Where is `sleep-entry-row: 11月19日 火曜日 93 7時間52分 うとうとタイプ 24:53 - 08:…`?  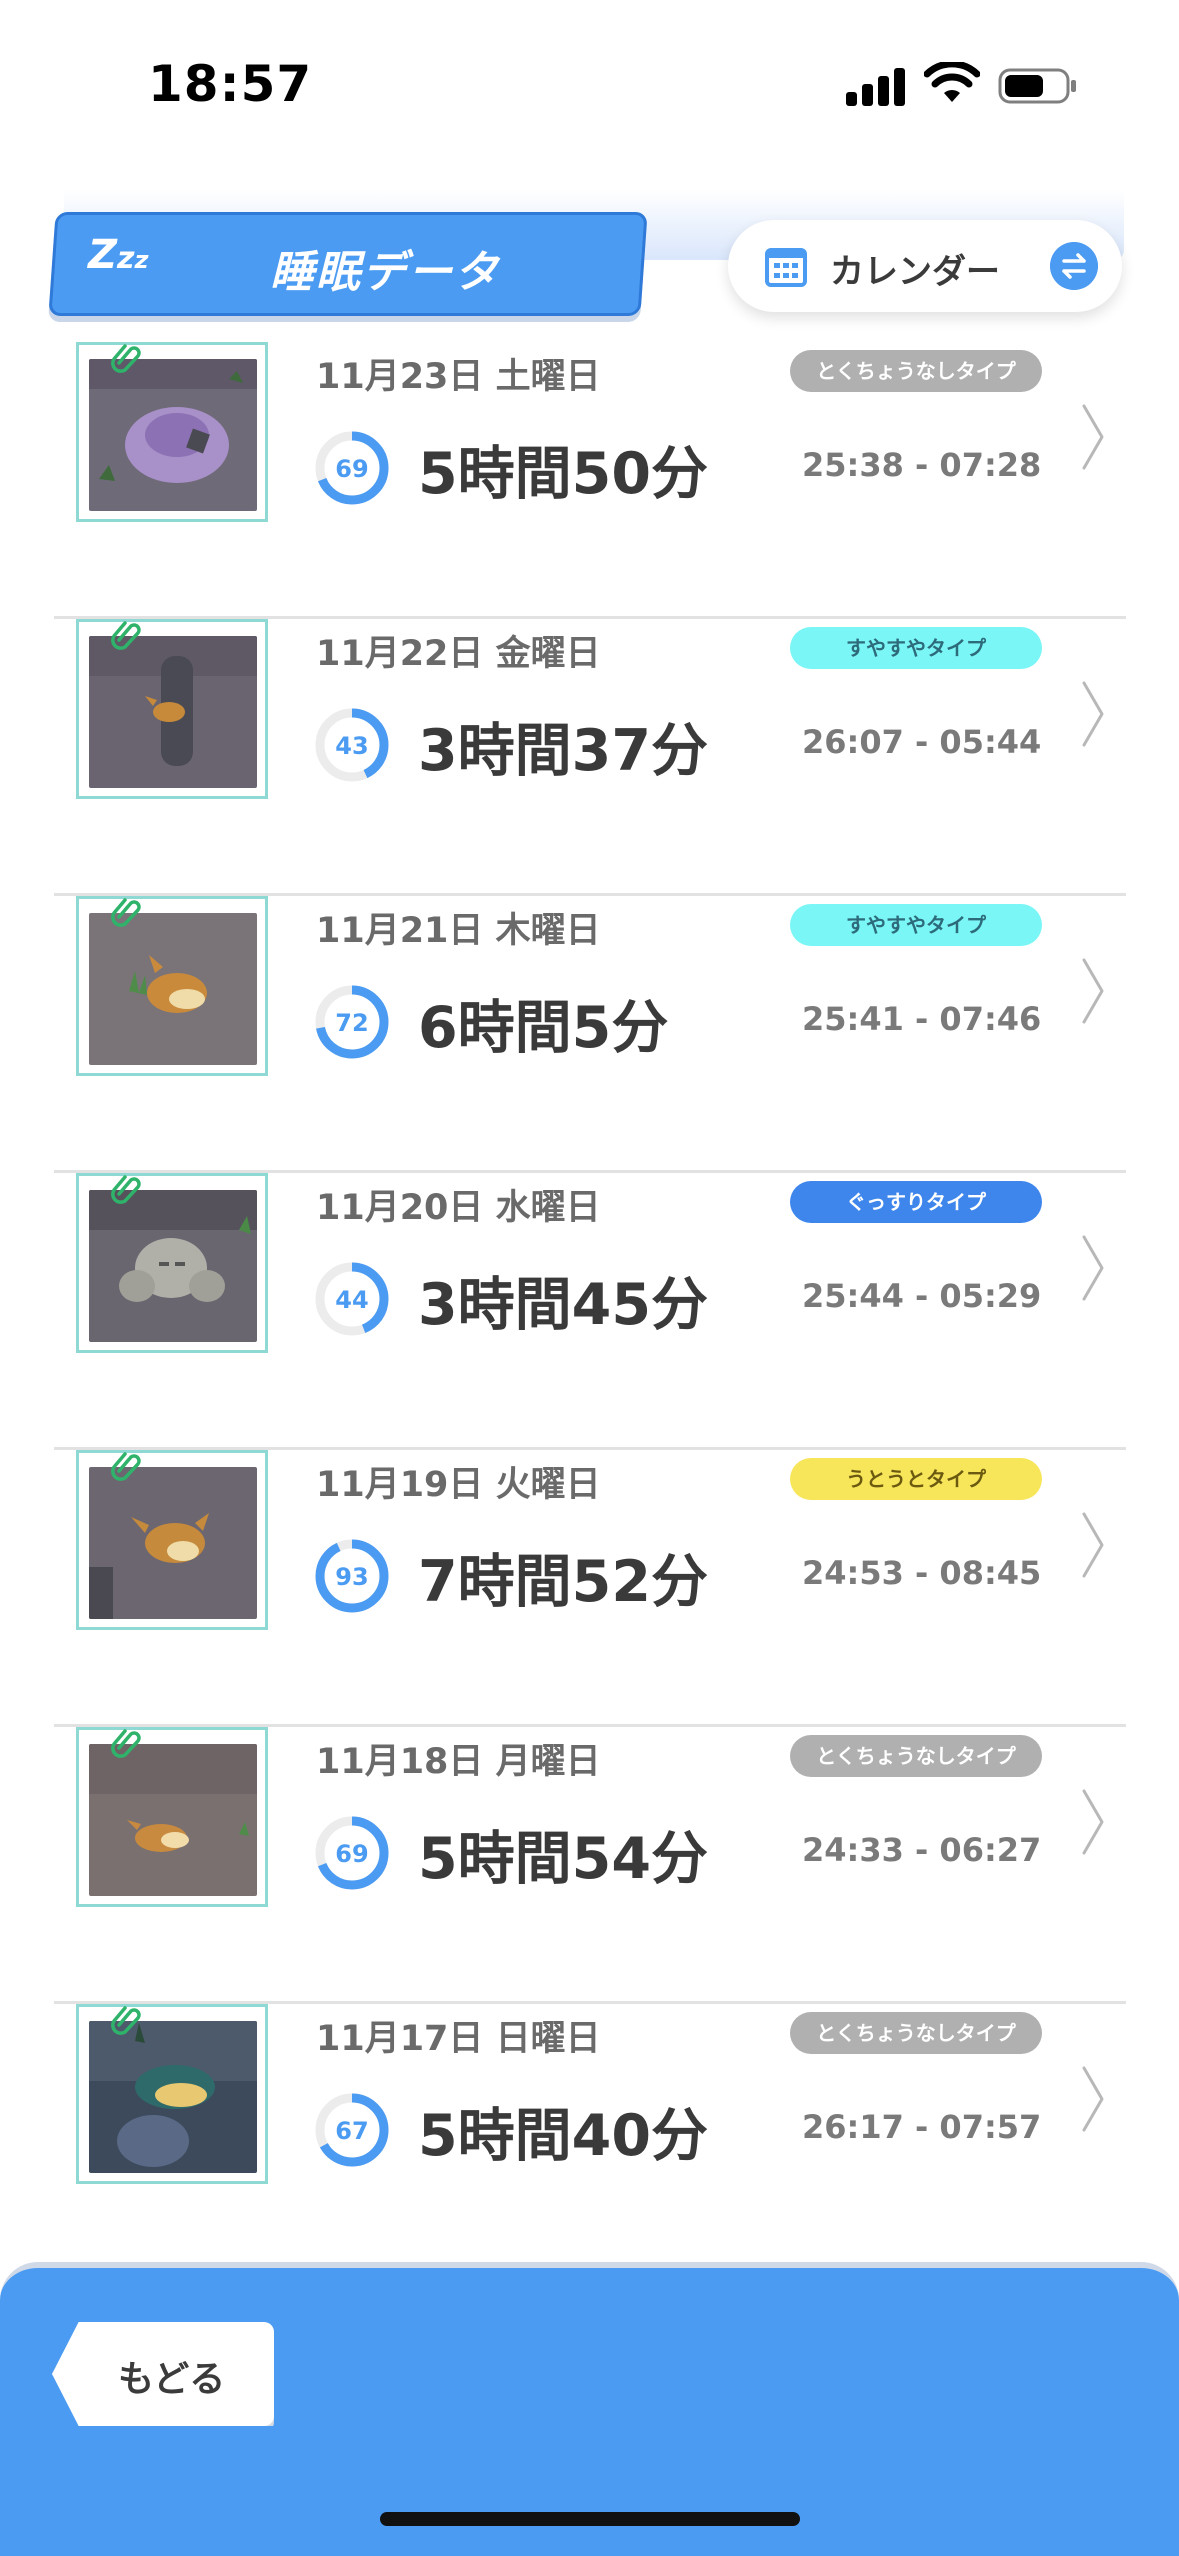 sleep-entry-row: 11月19日 火曜日 93 7時間52分 うとうとタイプ 24:53 - 08:… is located at coordinates (590, 1588).